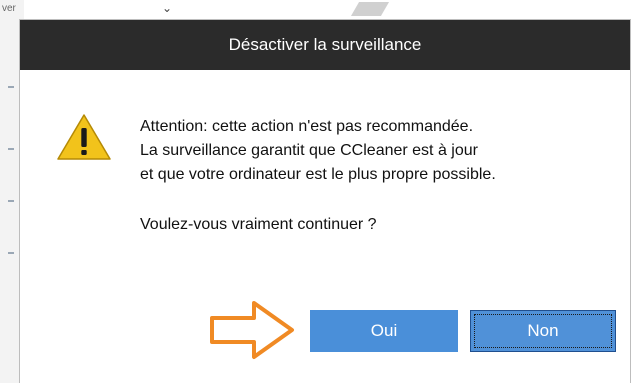 Image resolution: width=643 pixels, height=383 pixels. I want to click on dialog-title: Désactiver la surveillance, so click(325, 44).